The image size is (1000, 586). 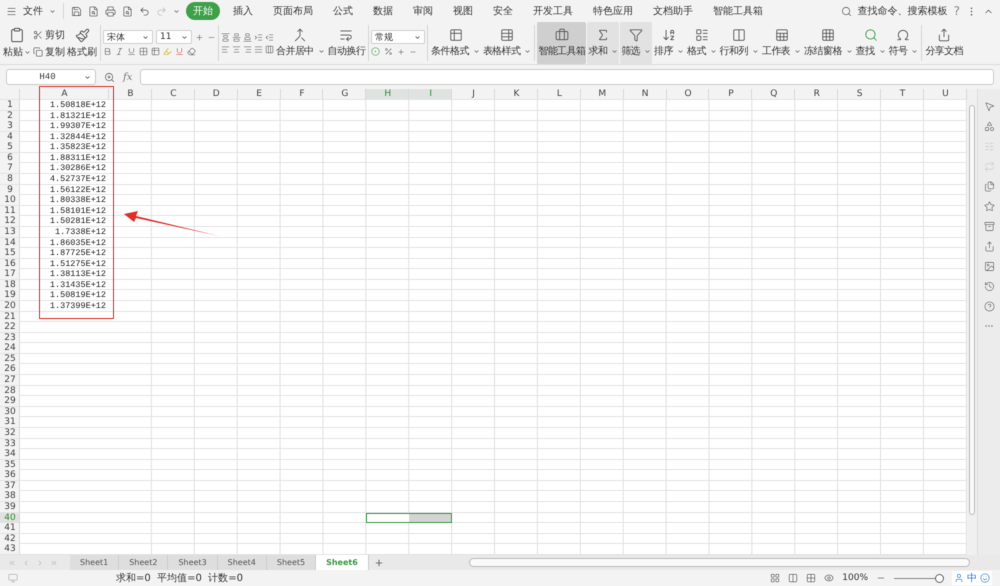 I want to click on row-header: 34, so click(x=10, y=454).